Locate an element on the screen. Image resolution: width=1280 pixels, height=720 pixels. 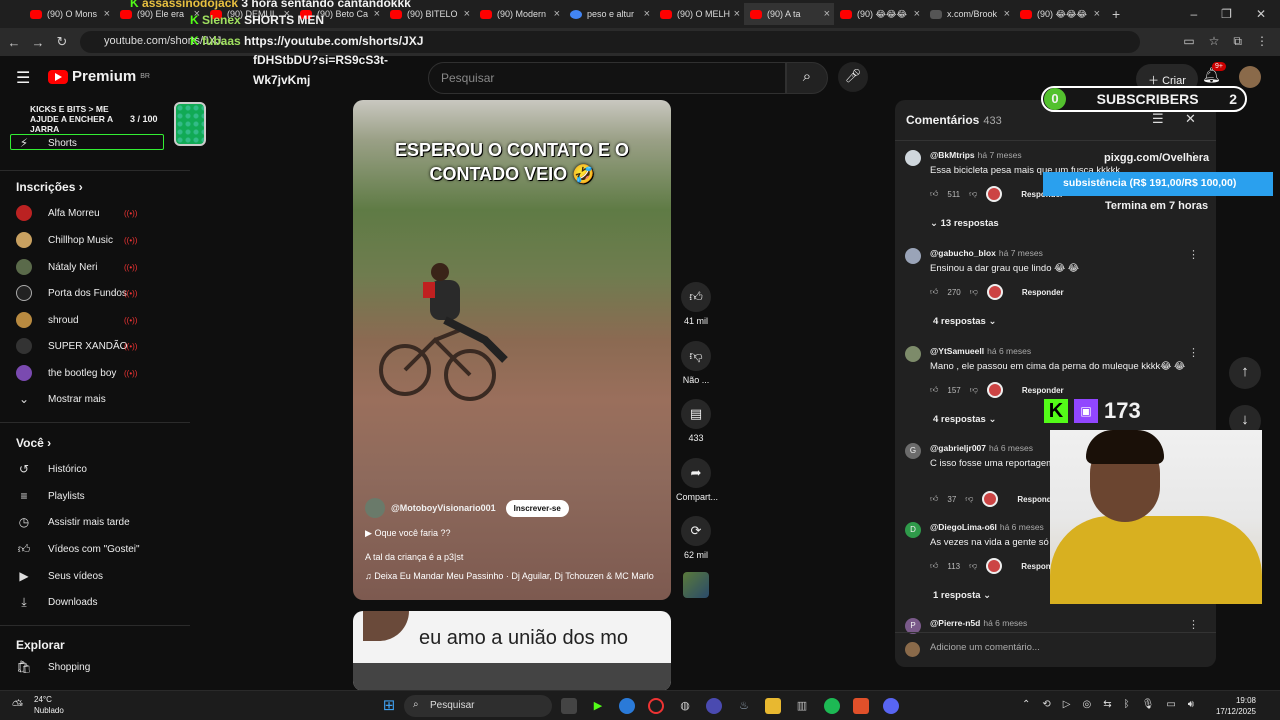
sidebar-item-channel: shroud ((•)) is located at coordinates (95, 320).